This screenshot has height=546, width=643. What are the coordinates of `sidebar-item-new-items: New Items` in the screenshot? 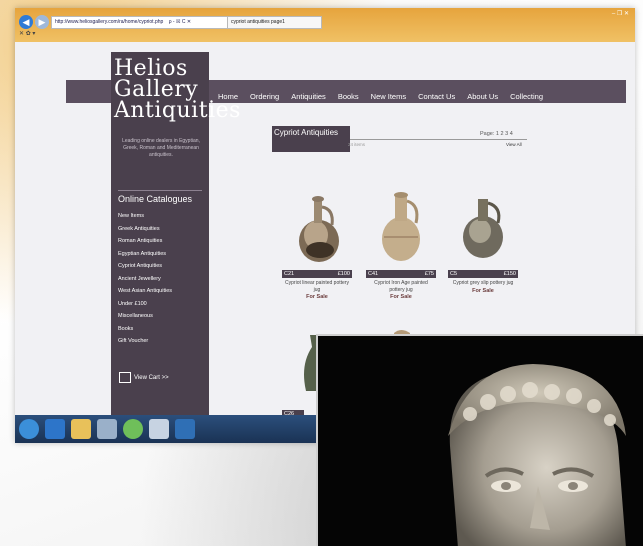 It's located at (145, 216).